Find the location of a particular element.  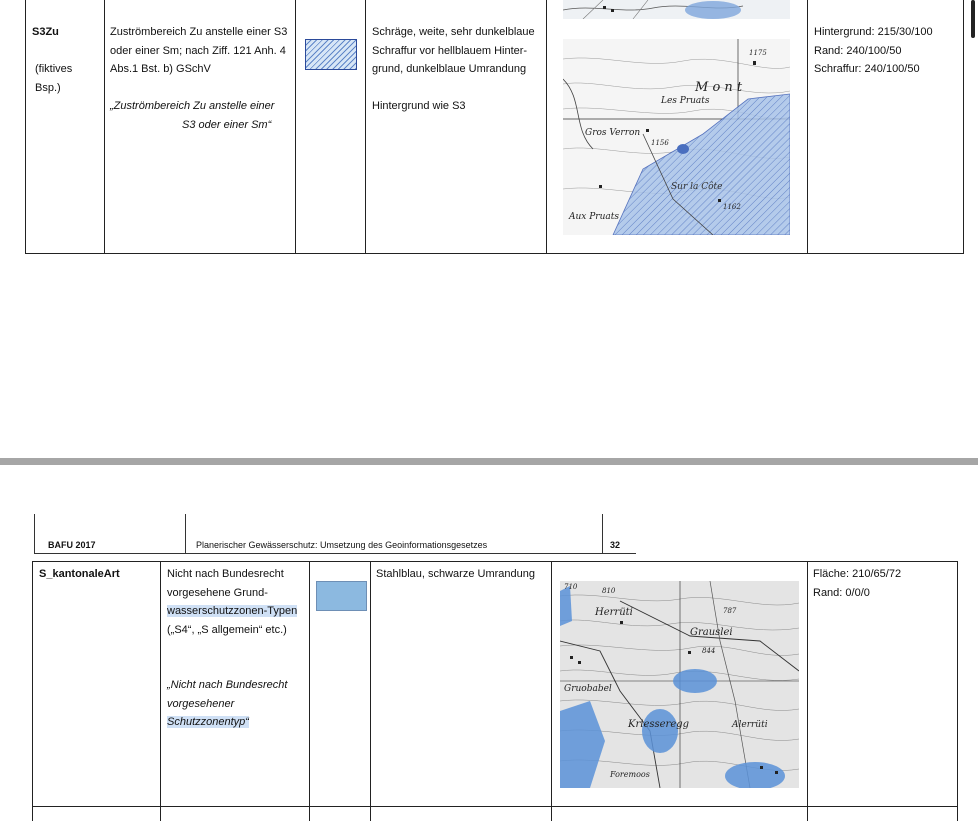

svg-text: M o n t is located at coordinates (718, 87).